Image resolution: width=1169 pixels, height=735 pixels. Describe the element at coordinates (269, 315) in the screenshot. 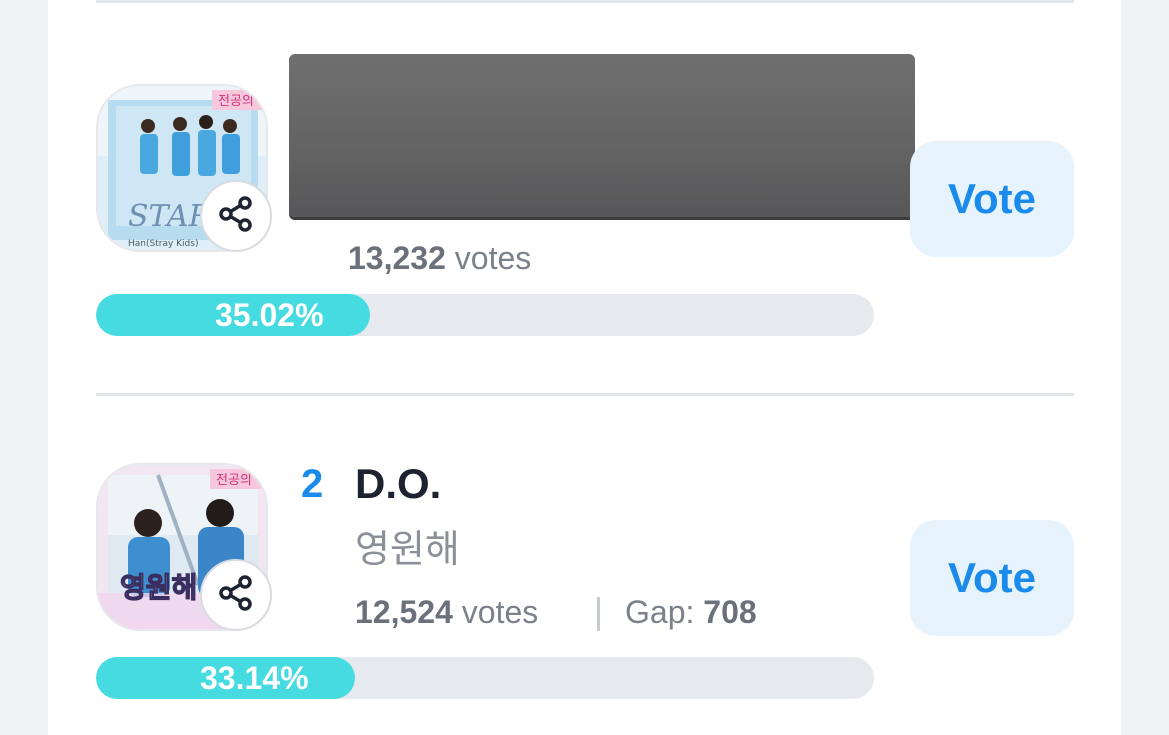

I see `percent-label: 35.02%` at that location.